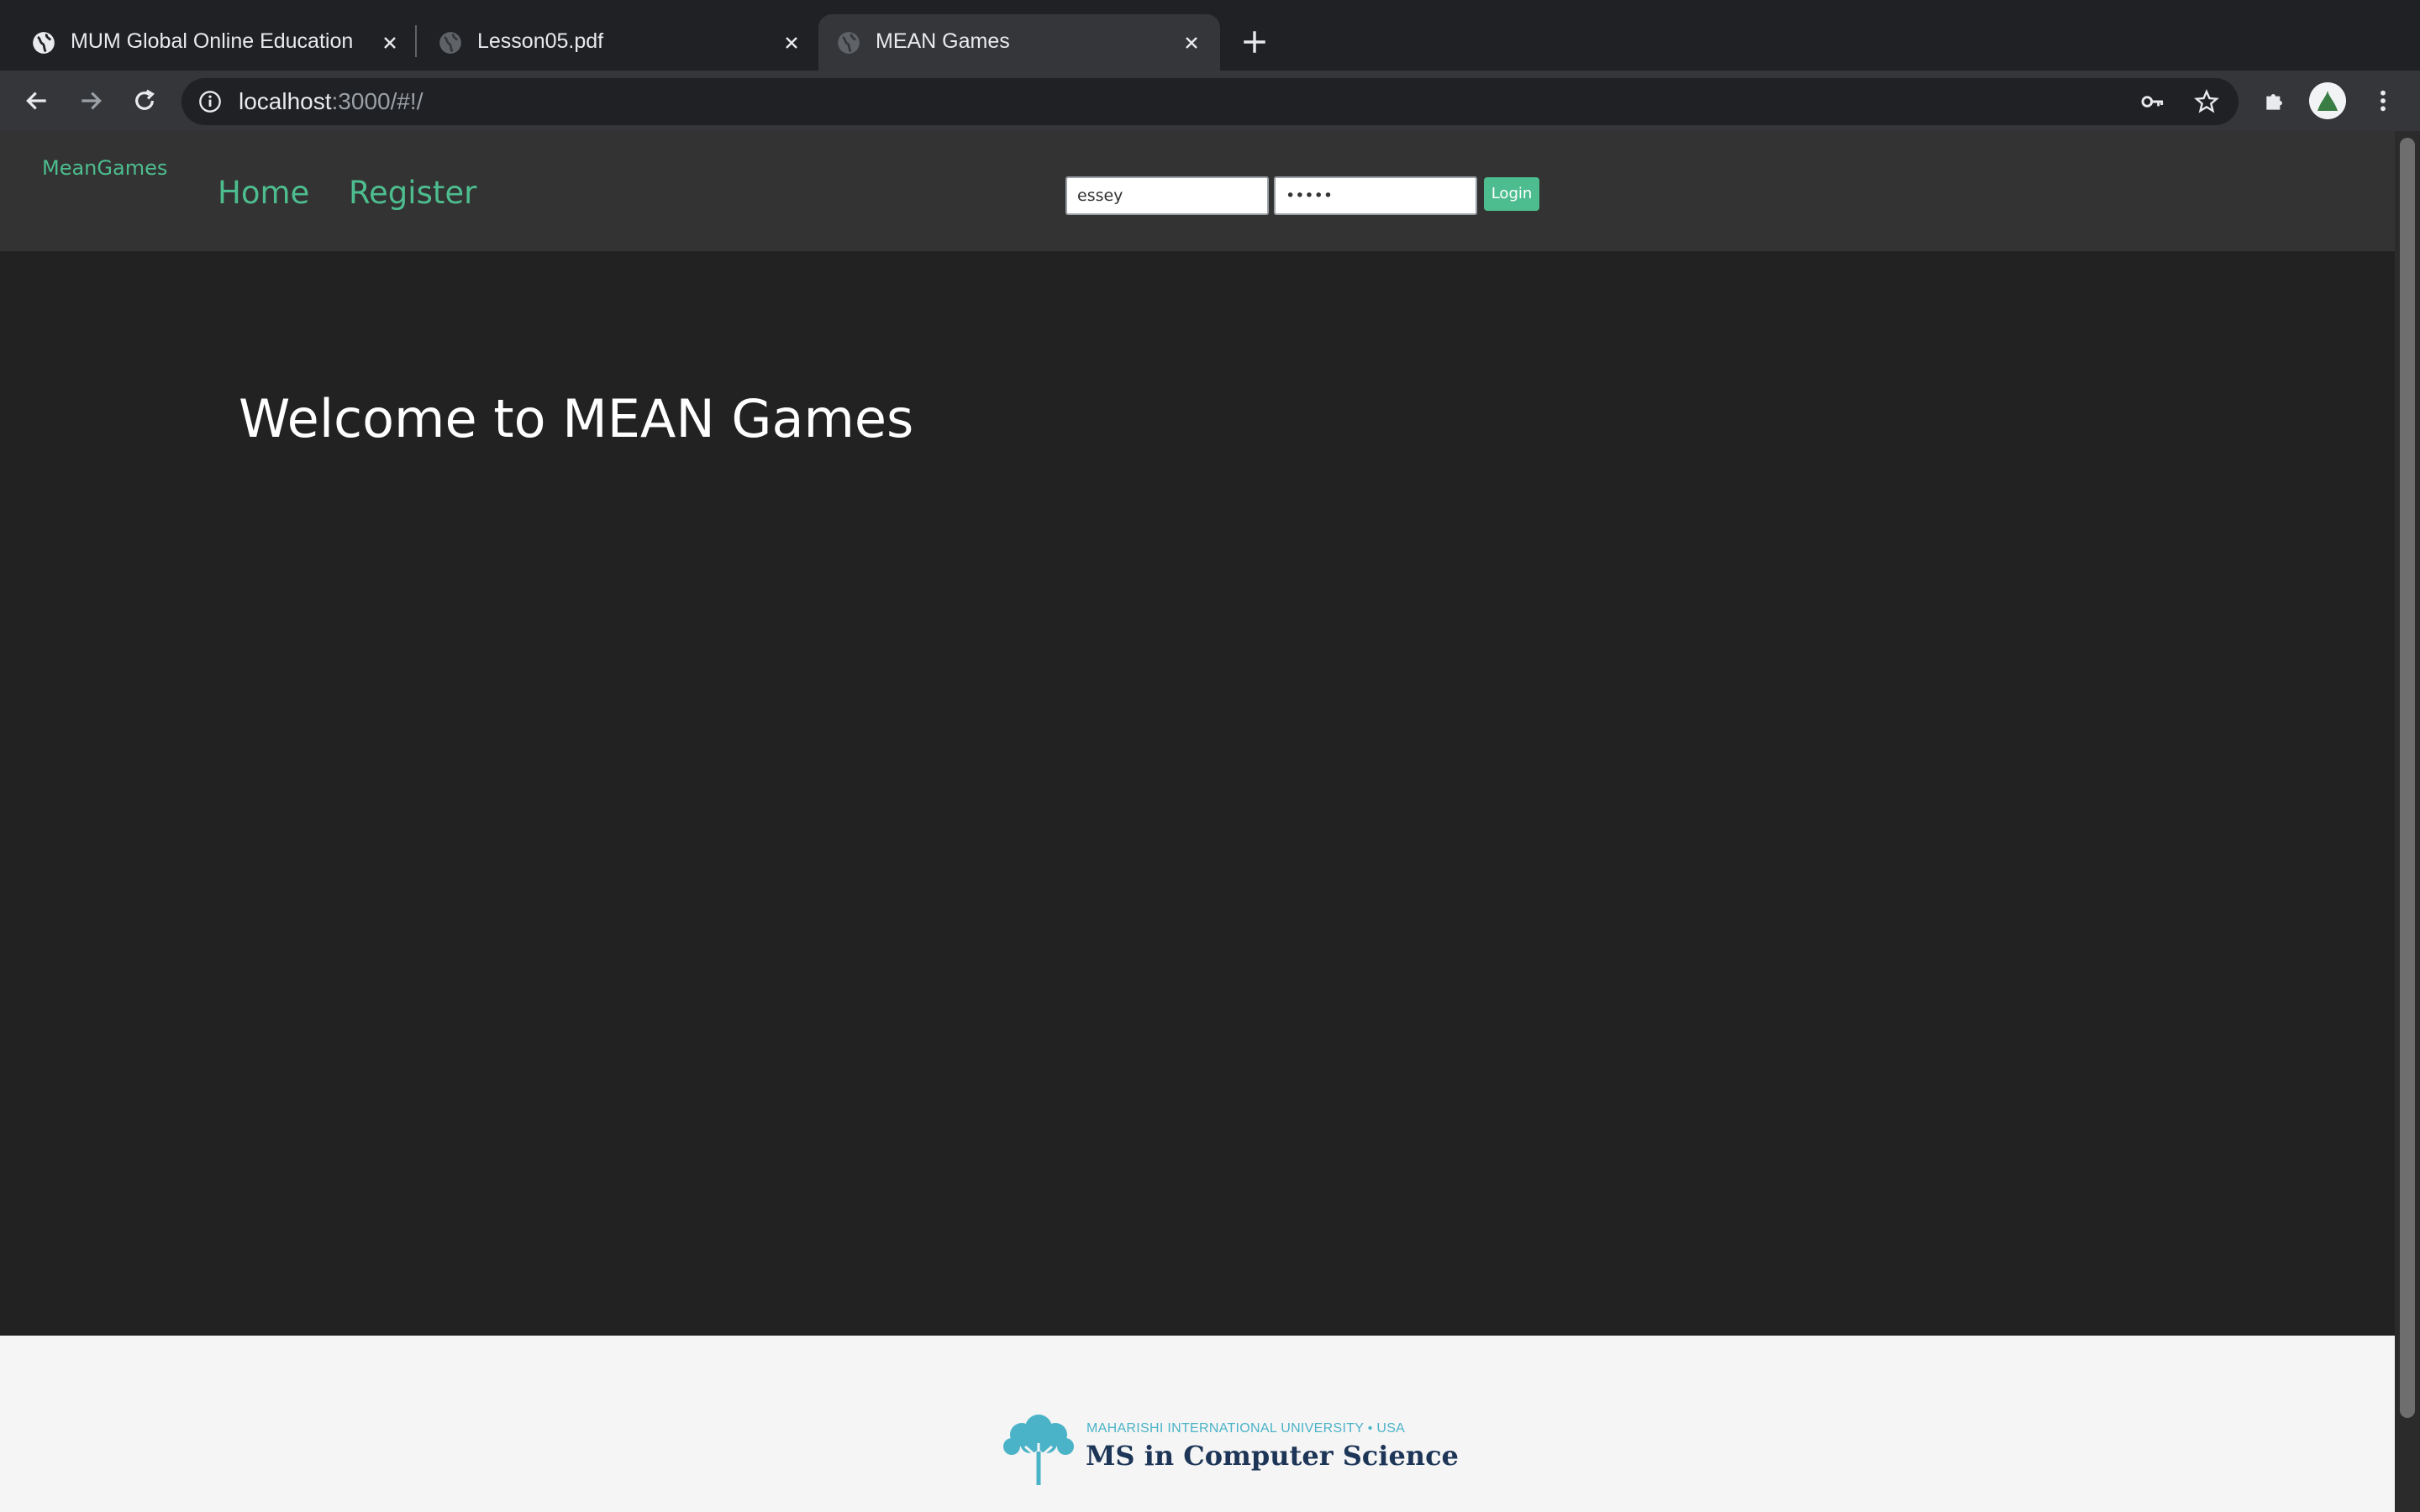 The height and width of the screenshot is (1512, 2420). I want to click on tab-separator, so click(416, 41).